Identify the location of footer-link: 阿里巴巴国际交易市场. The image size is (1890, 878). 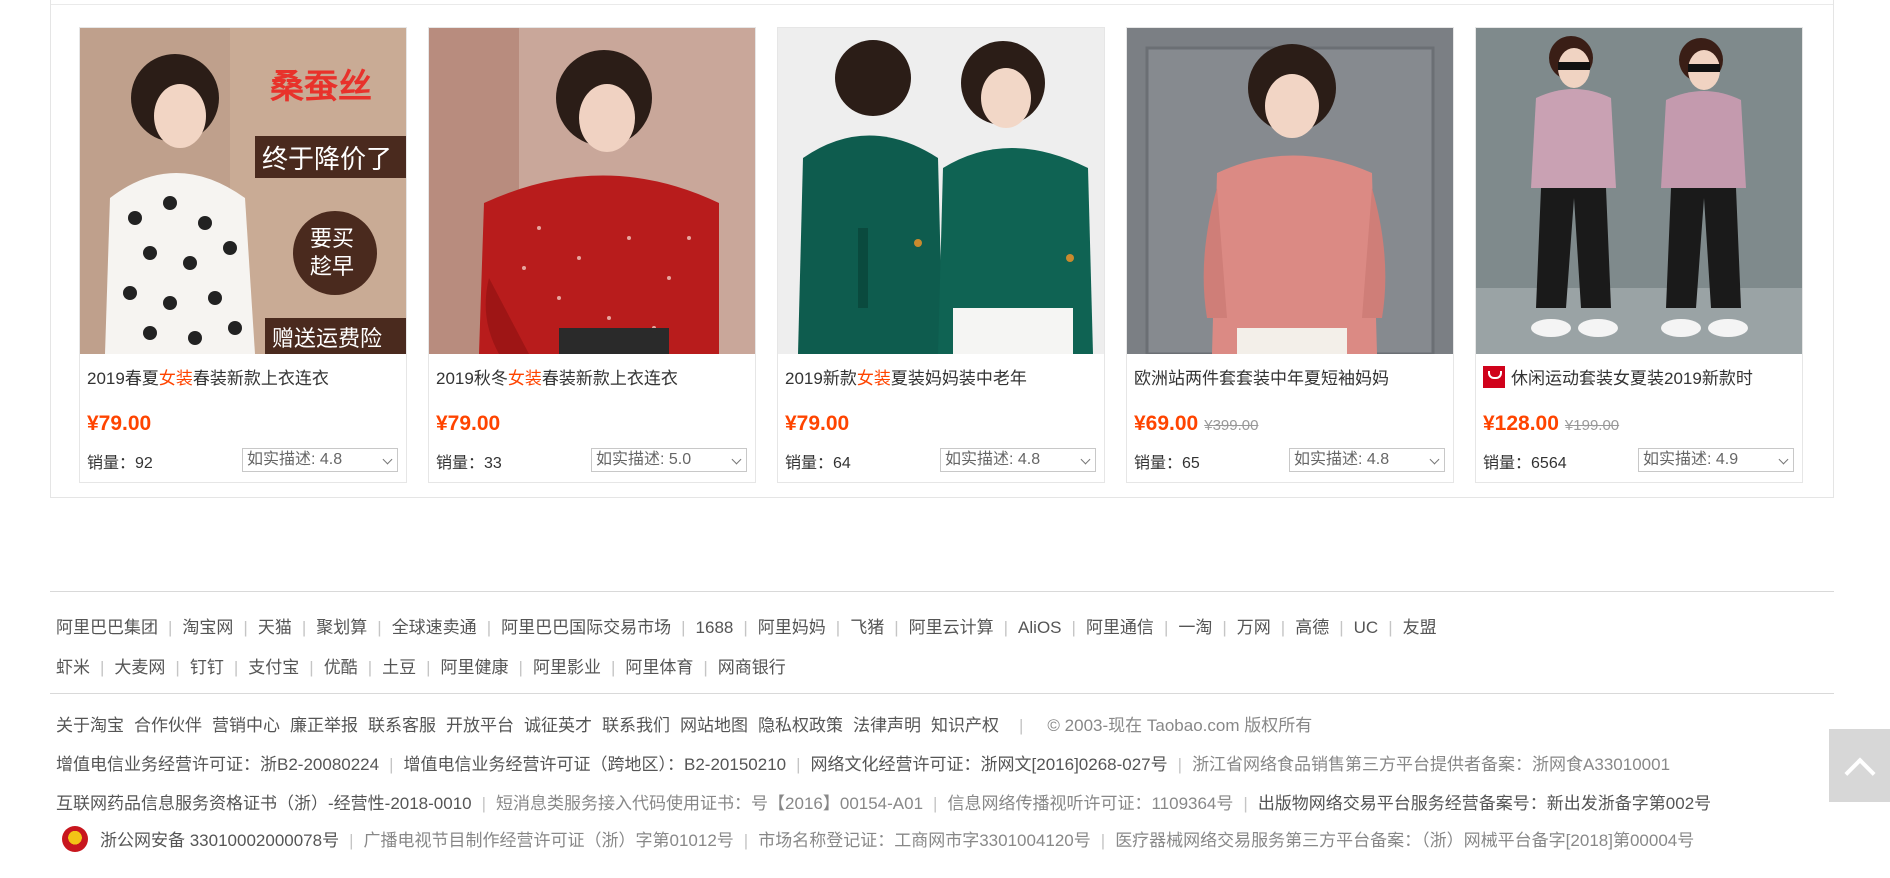
(586, 627).